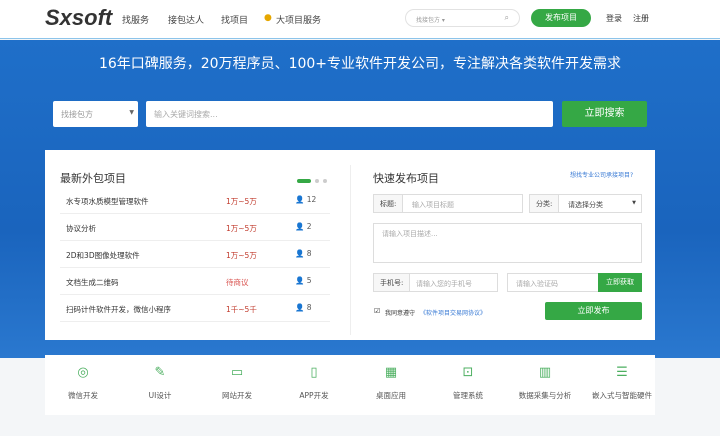  What do you see at coordinates (428, 20) in the screenshot?
I see `header-search-placeholder: 找接包方` at bounding box center [428, 20].